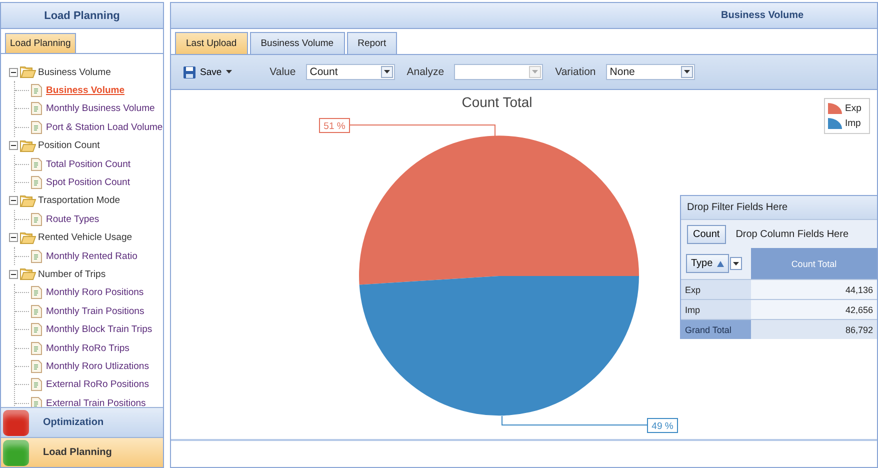 The width and height of the screenshot is (878, 468). I want to click on row-header: Exp, so click(716, 289).